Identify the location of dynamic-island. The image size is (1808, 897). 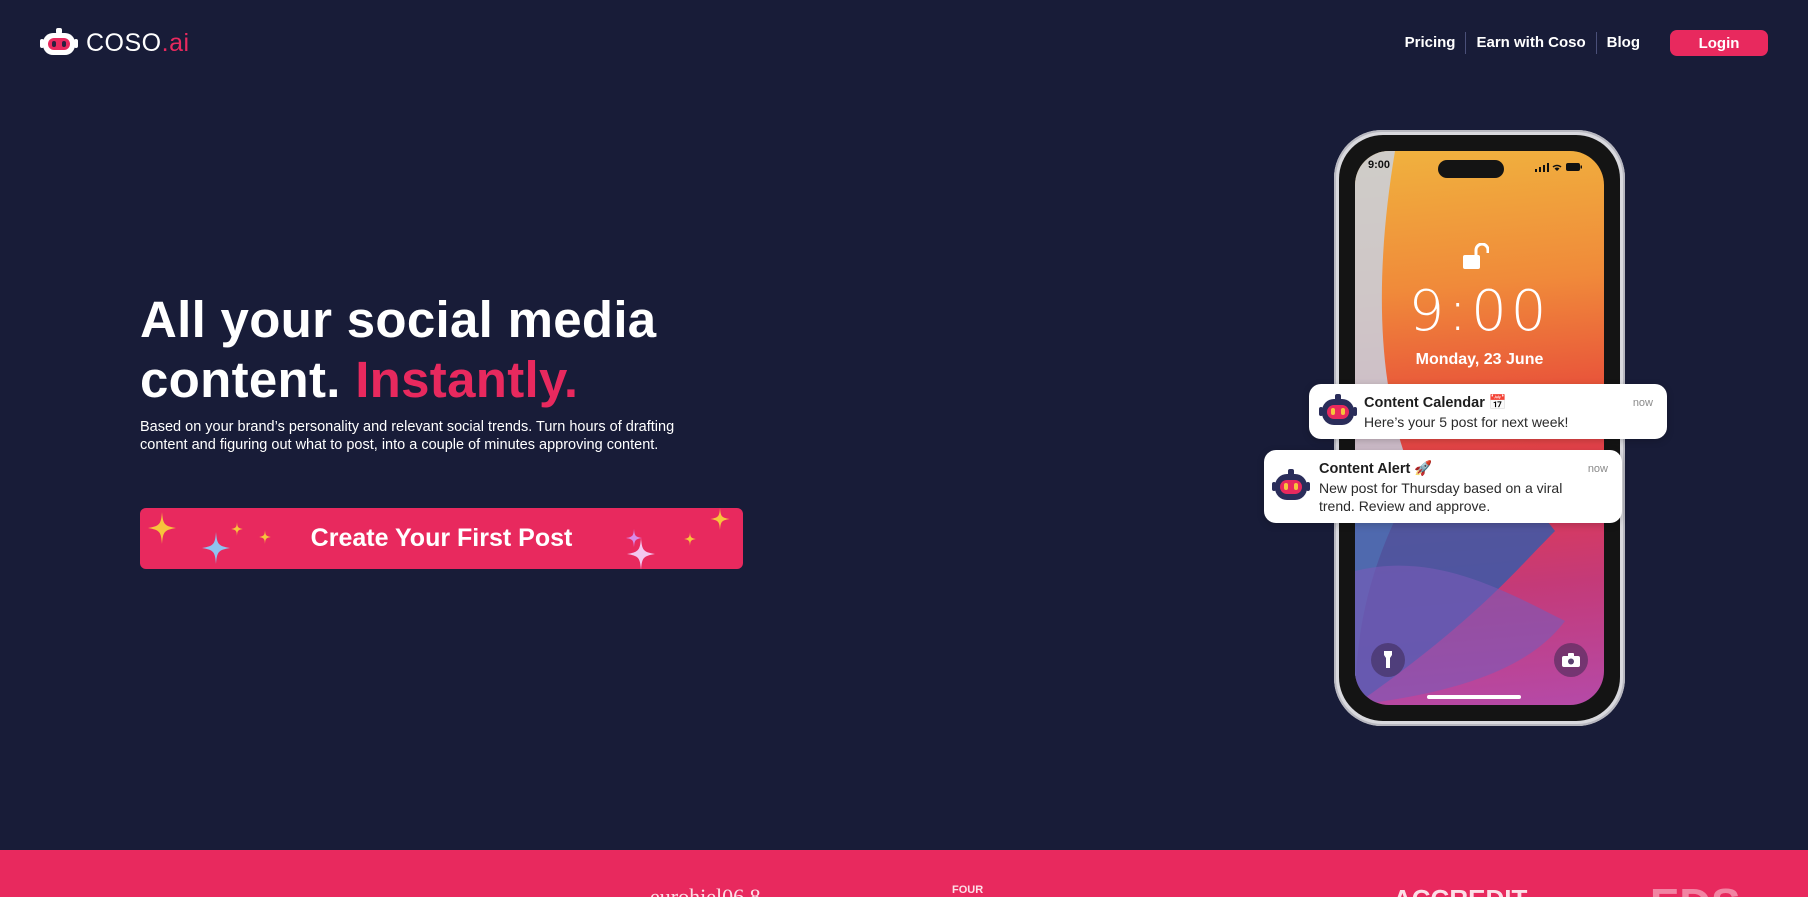
(1471, 169).